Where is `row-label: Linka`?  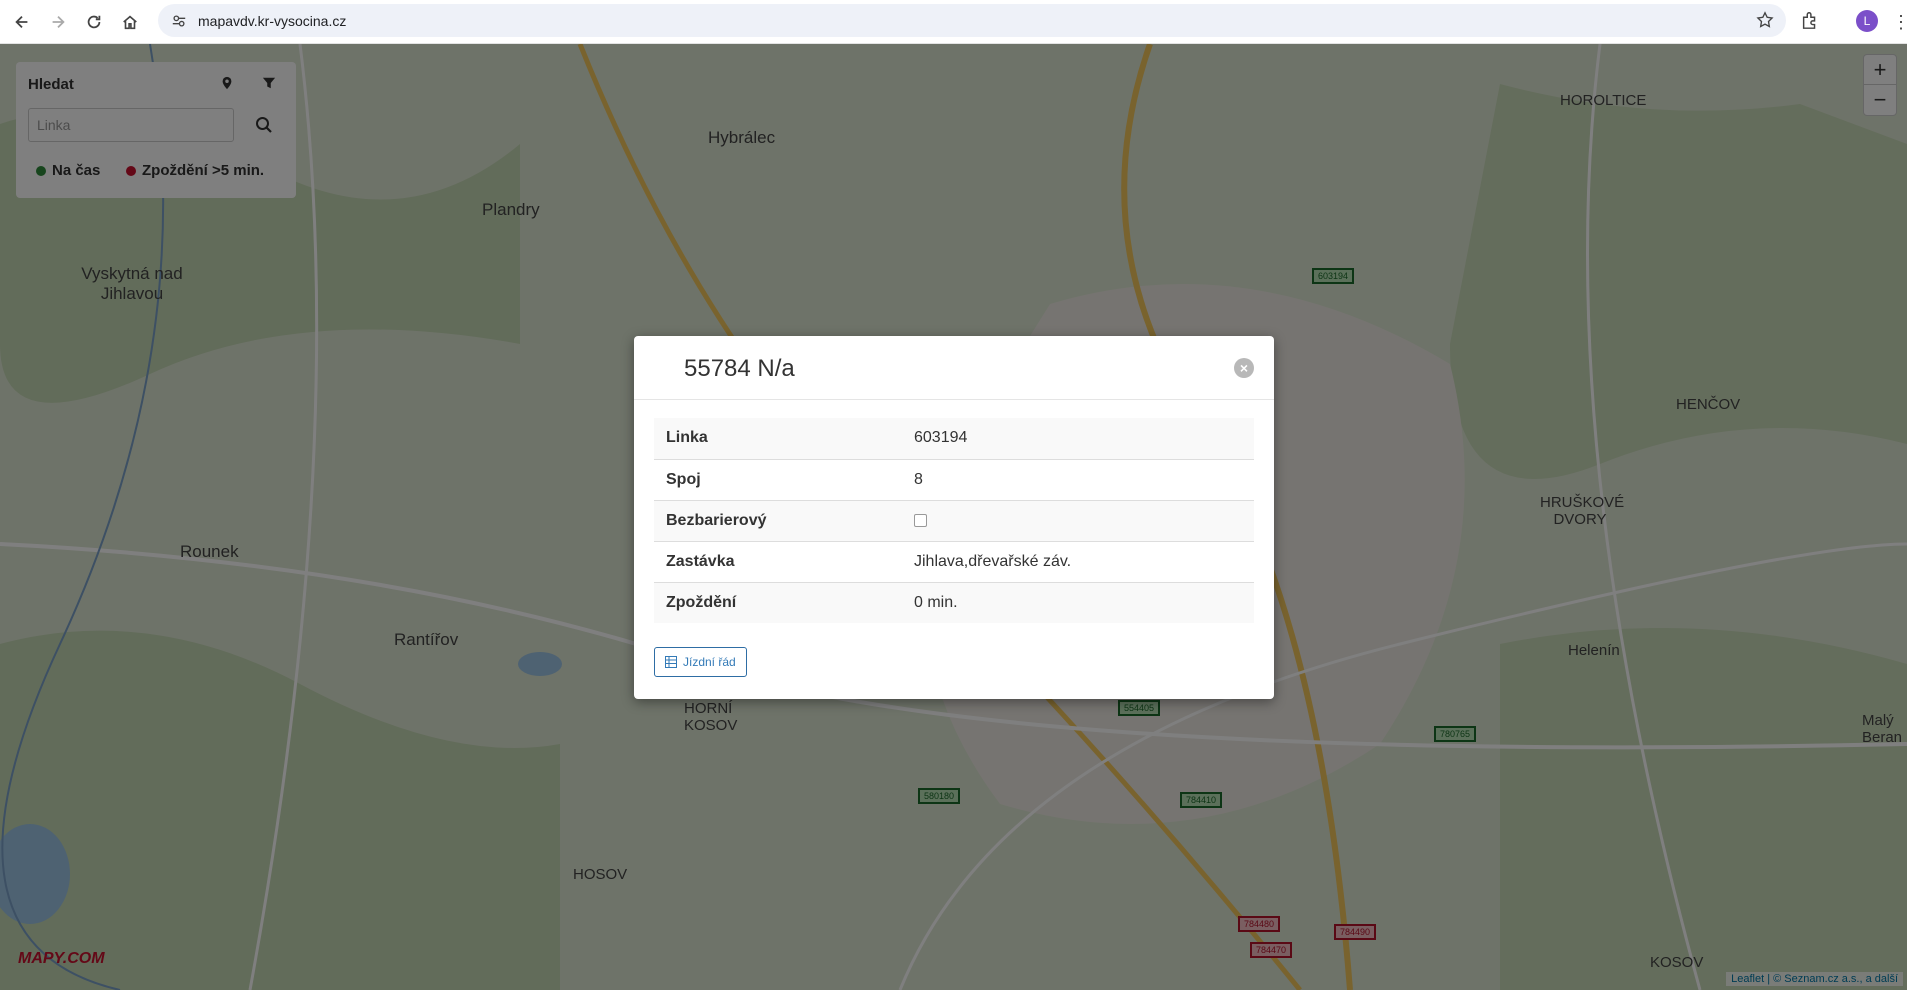
row-label: Linka is located at coordinates (778, 438).